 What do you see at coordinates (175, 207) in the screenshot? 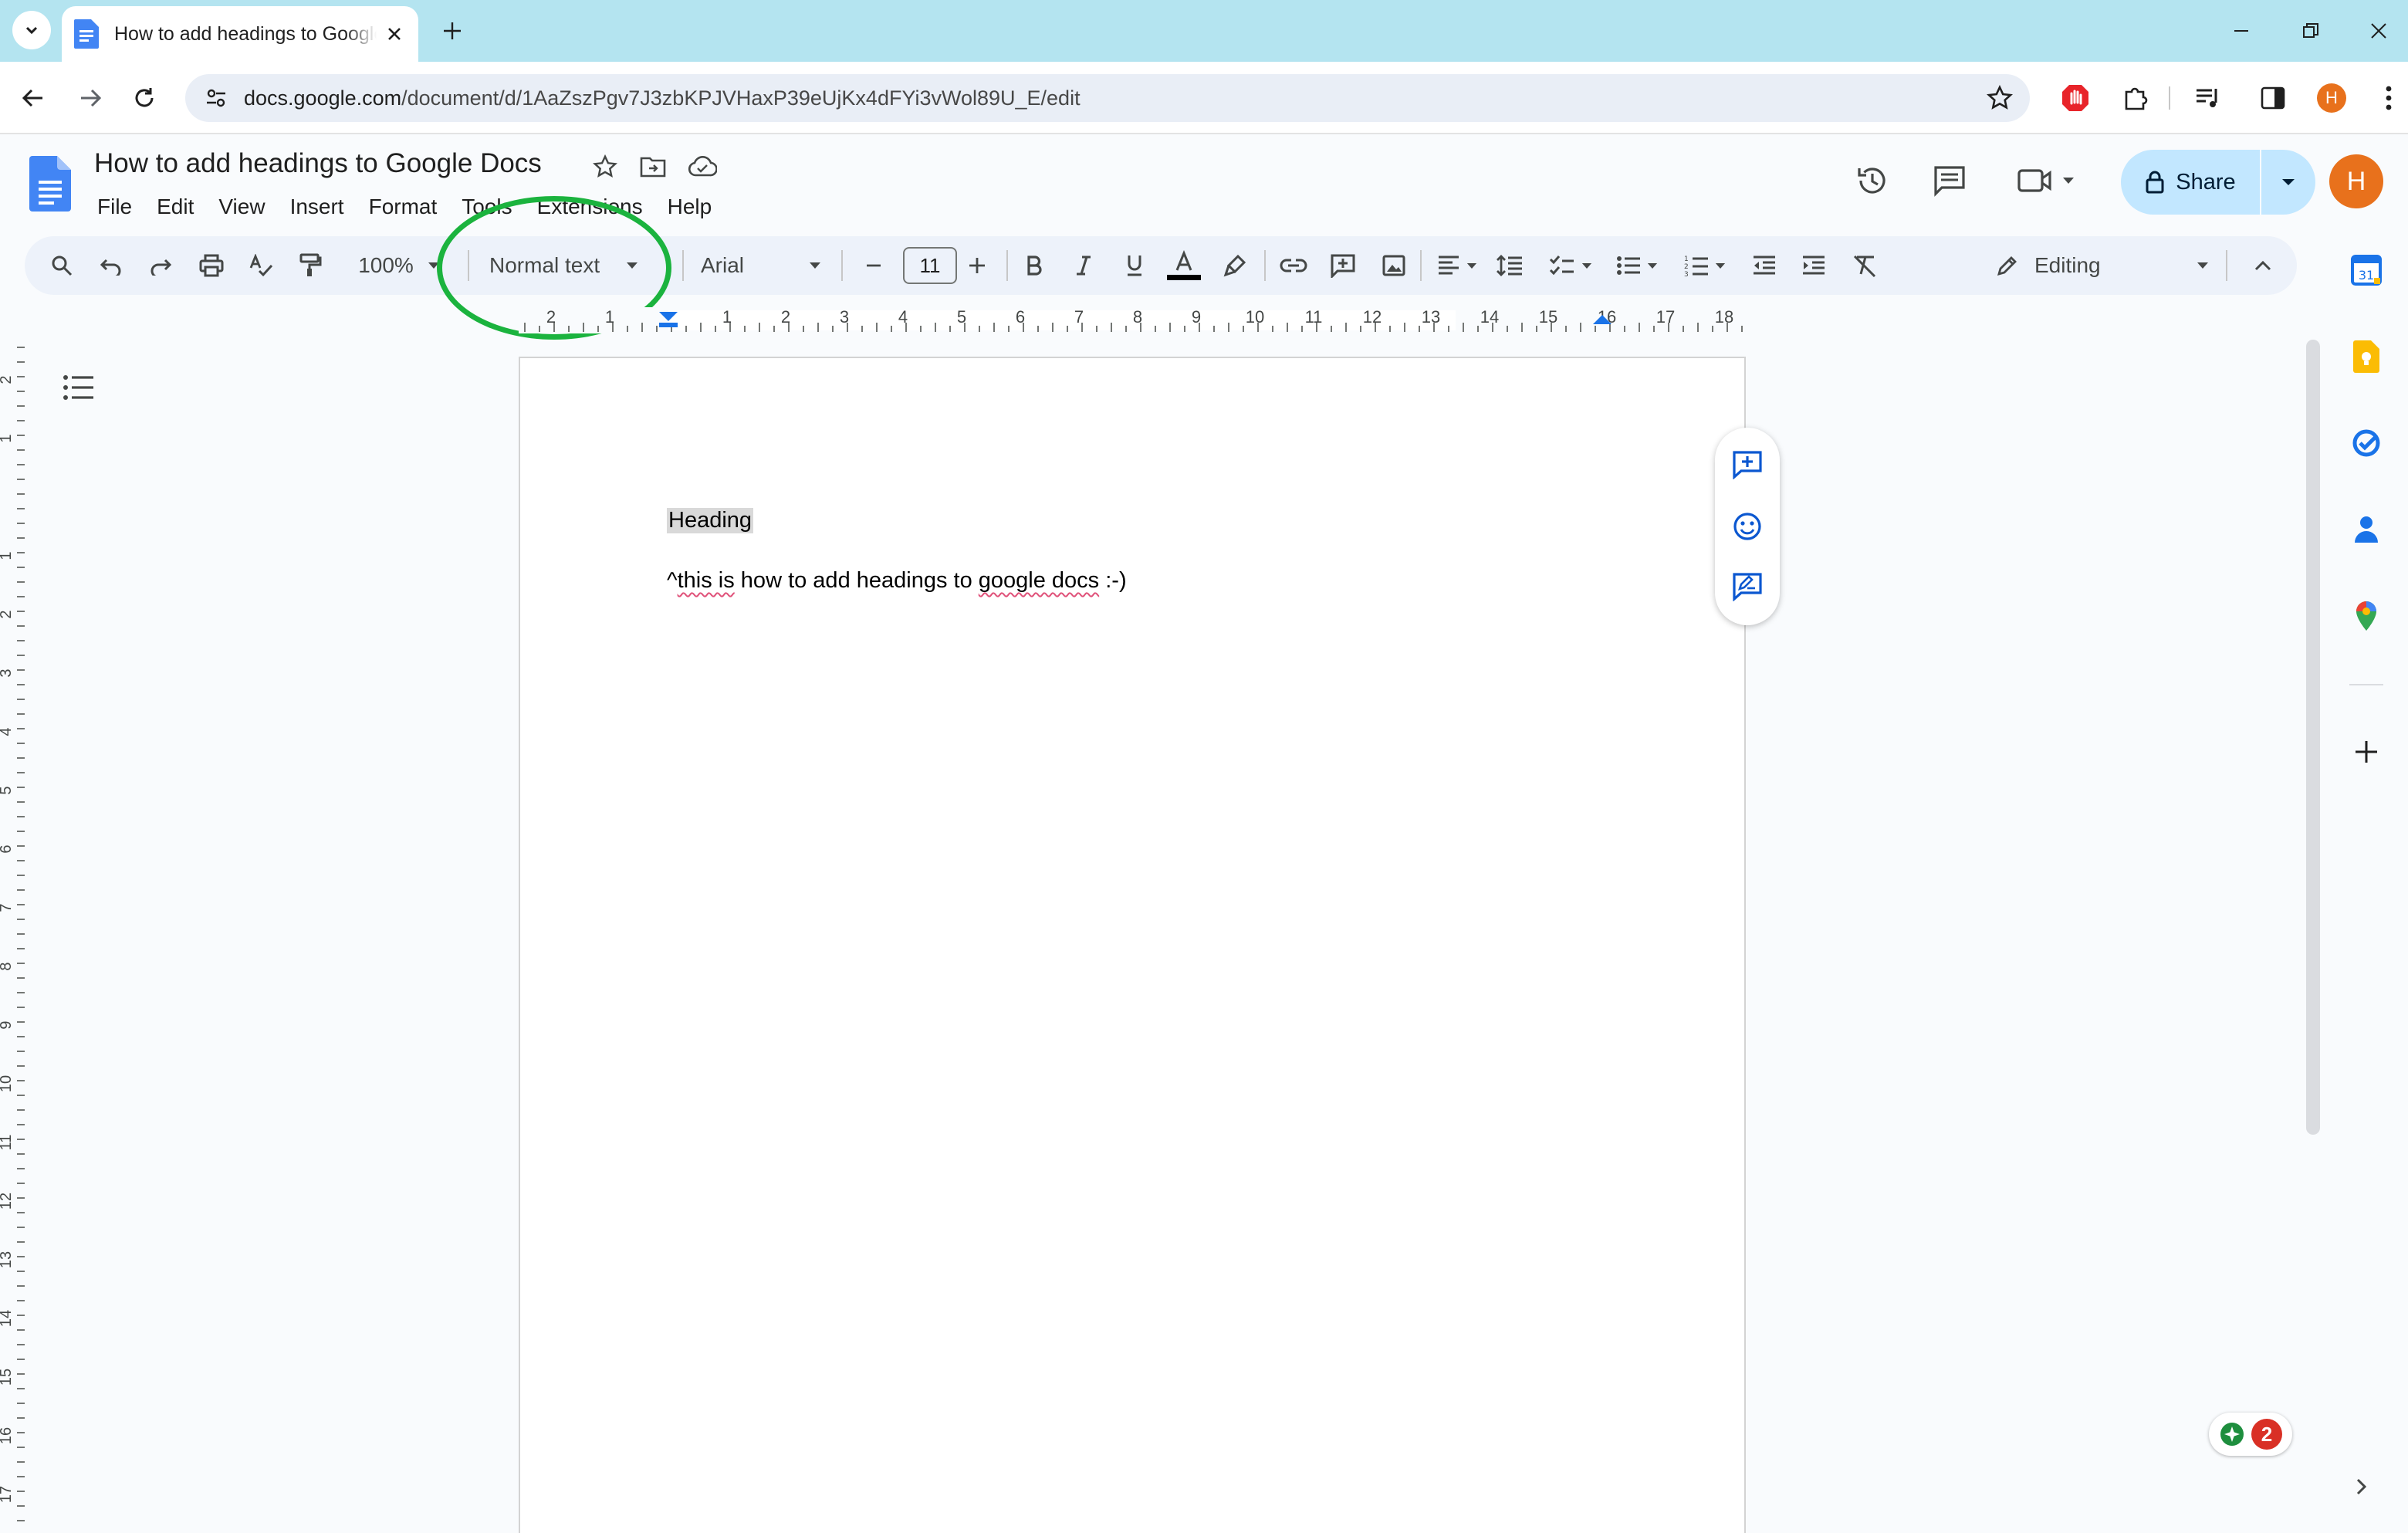
I see `menu-edit: Edit` at bounding box center [175, 207].